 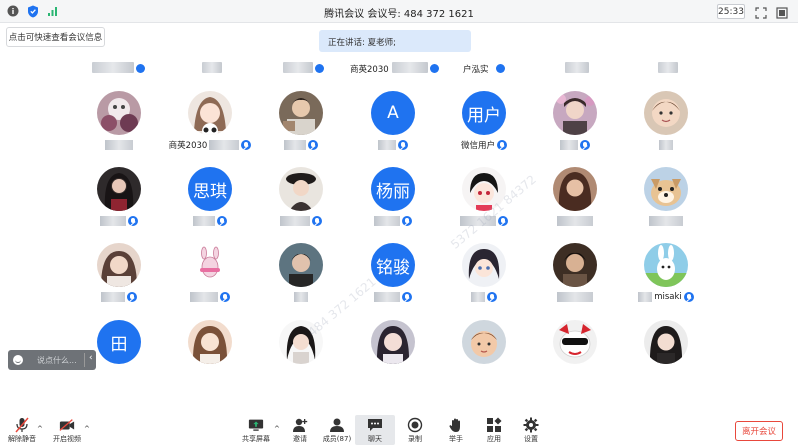 I want to click on participant-tile: A, so click(x=393, y=126).